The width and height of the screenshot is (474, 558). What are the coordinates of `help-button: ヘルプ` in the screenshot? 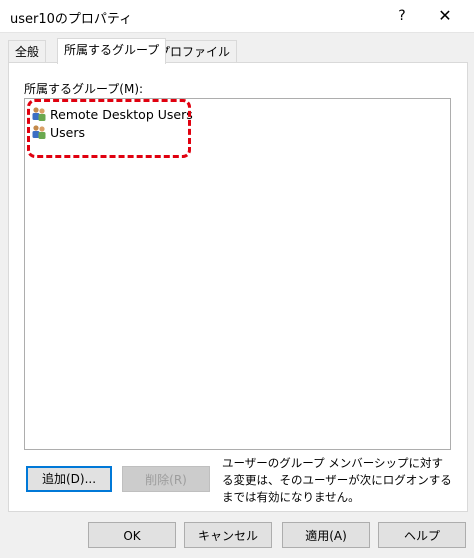 It's located at (422, 535).